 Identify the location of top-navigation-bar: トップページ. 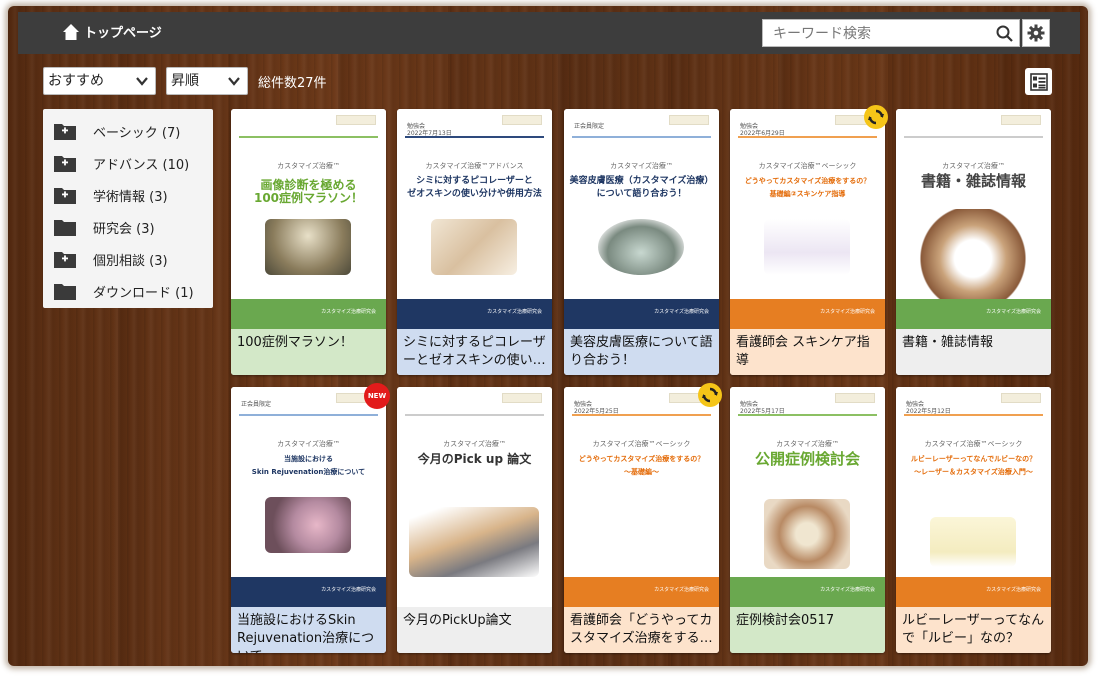
(549, 33).